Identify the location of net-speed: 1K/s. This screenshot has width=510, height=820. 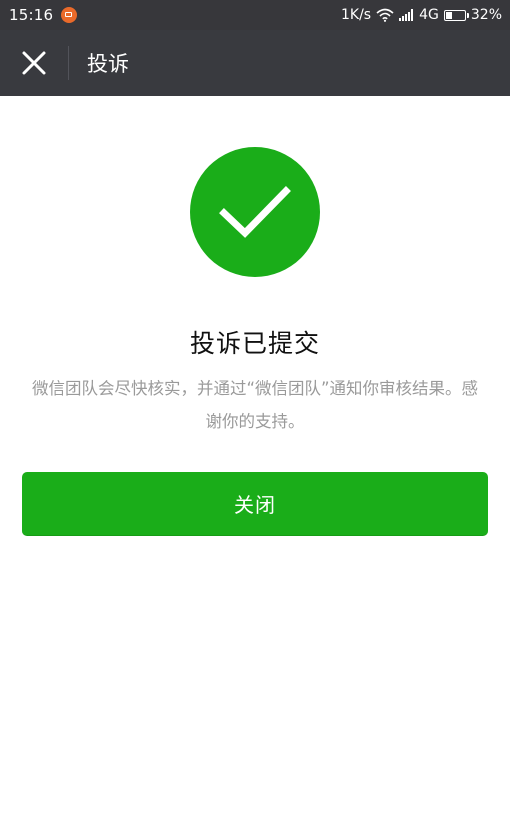
(356, 15).